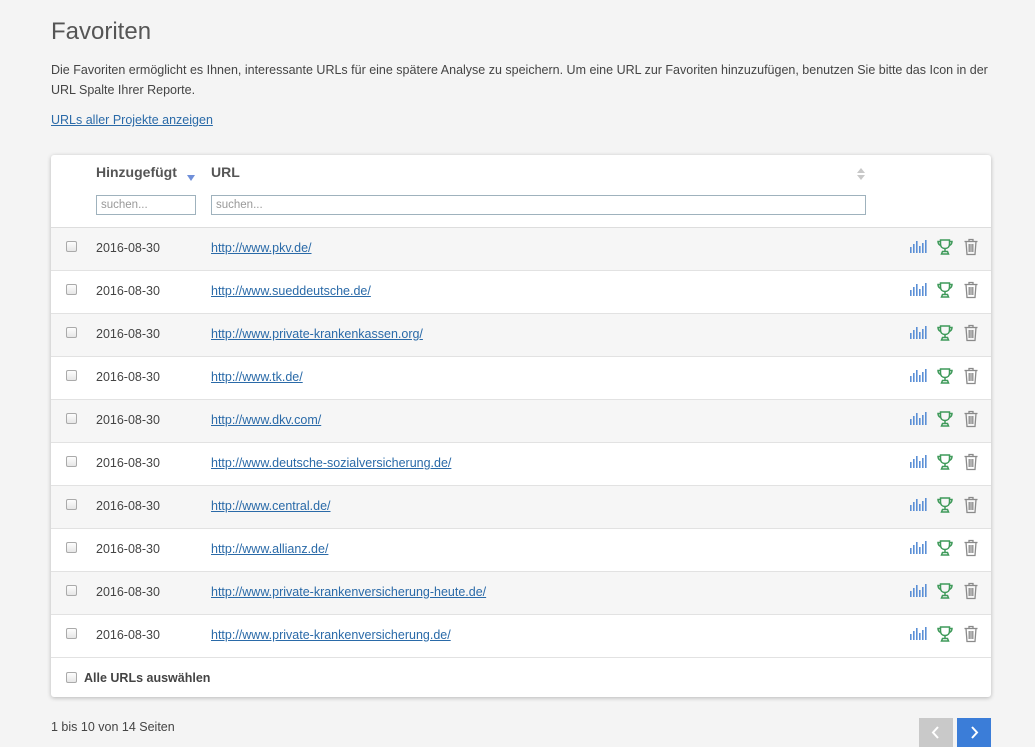 This screenshot has height=747, width=1035. What do you see at coordinates (521, 550) in the screenshot?
I see `table-row: 2016-08-30 http://www.allianz.de/` at bounding box center [521, 550].